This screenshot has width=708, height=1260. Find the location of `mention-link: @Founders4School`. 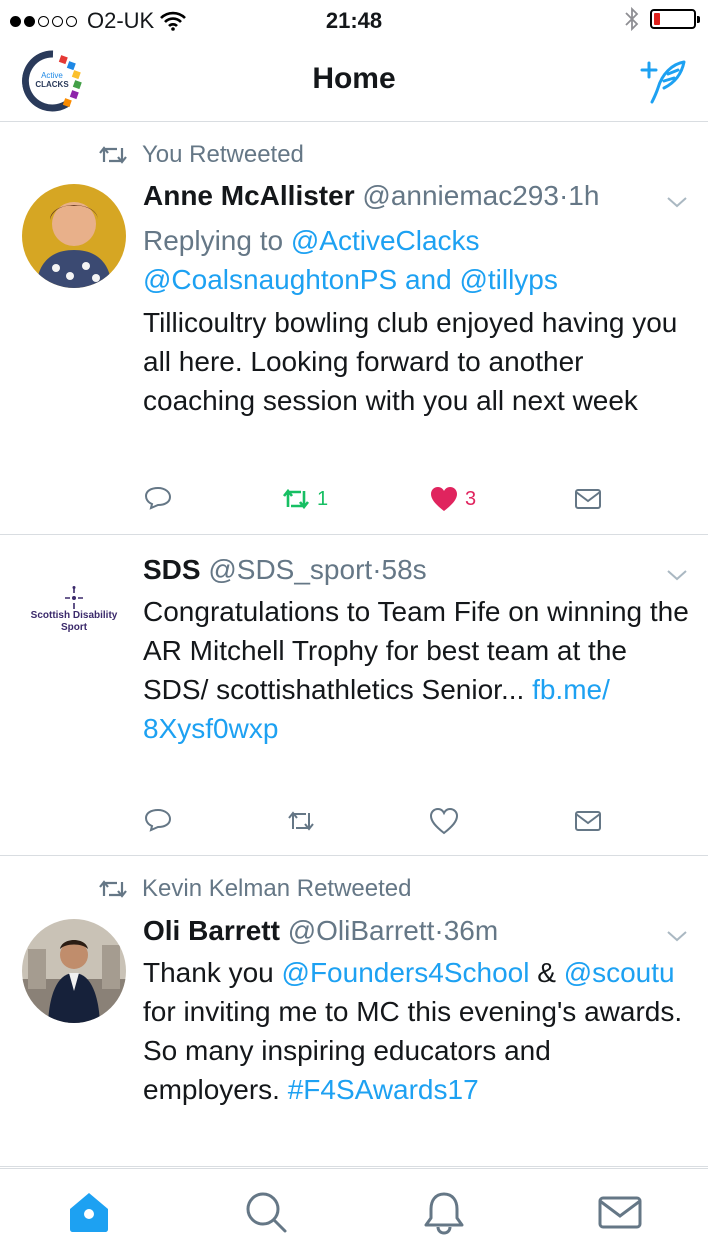

mention-link: @Founders4School is located at coordinates (406, 972).